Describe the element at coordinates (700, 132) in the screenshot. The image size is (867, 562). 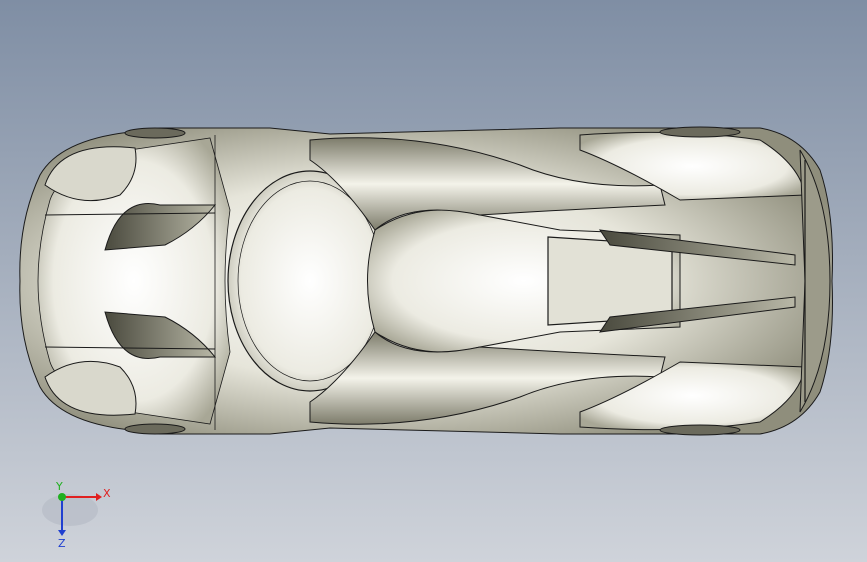
I see `wheel-rear-left` at that location.